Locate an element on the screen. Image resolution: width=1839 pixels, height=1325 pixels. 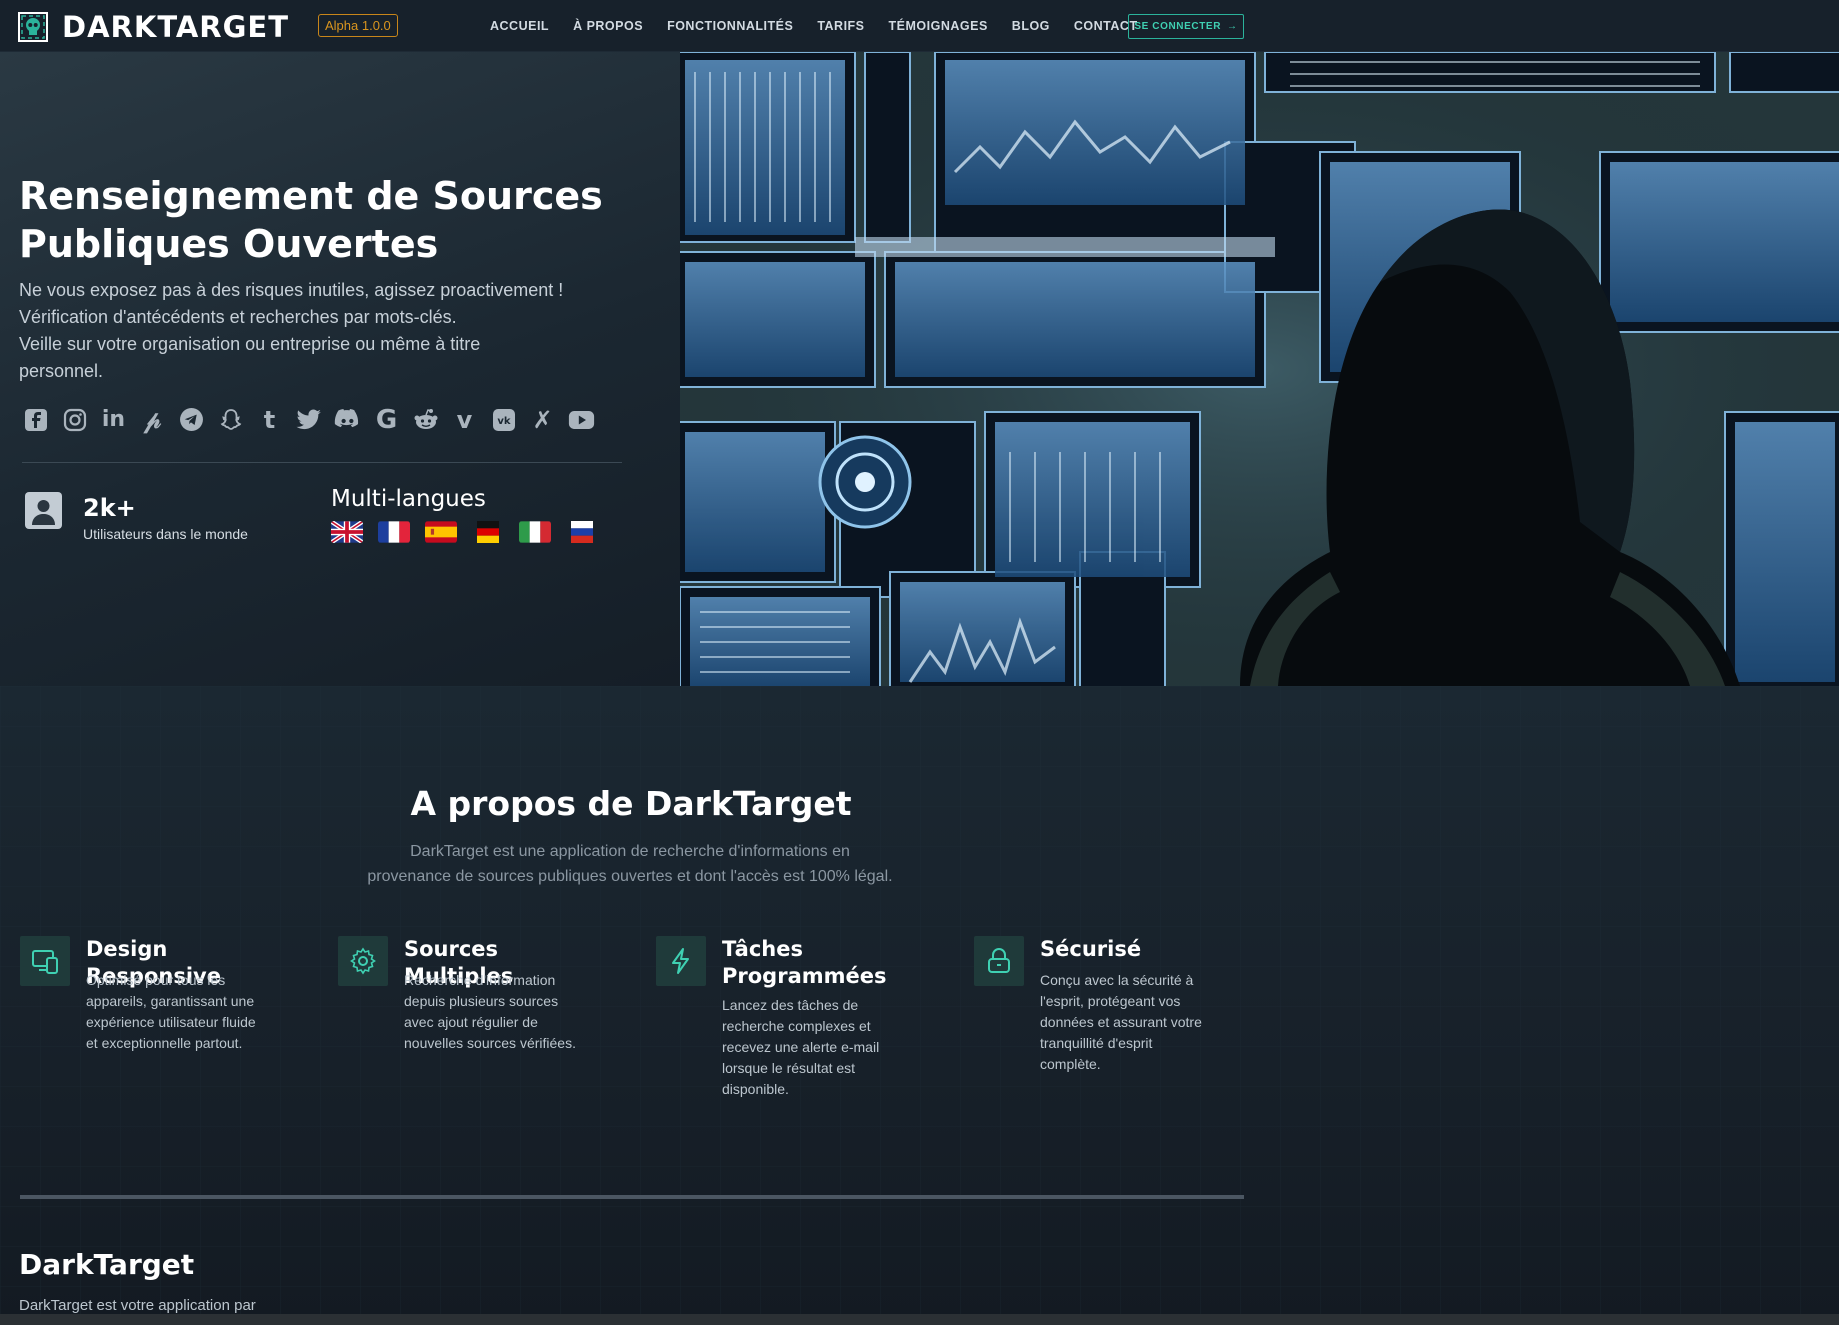
svg-text: vk is located at coordinates (504, 421).